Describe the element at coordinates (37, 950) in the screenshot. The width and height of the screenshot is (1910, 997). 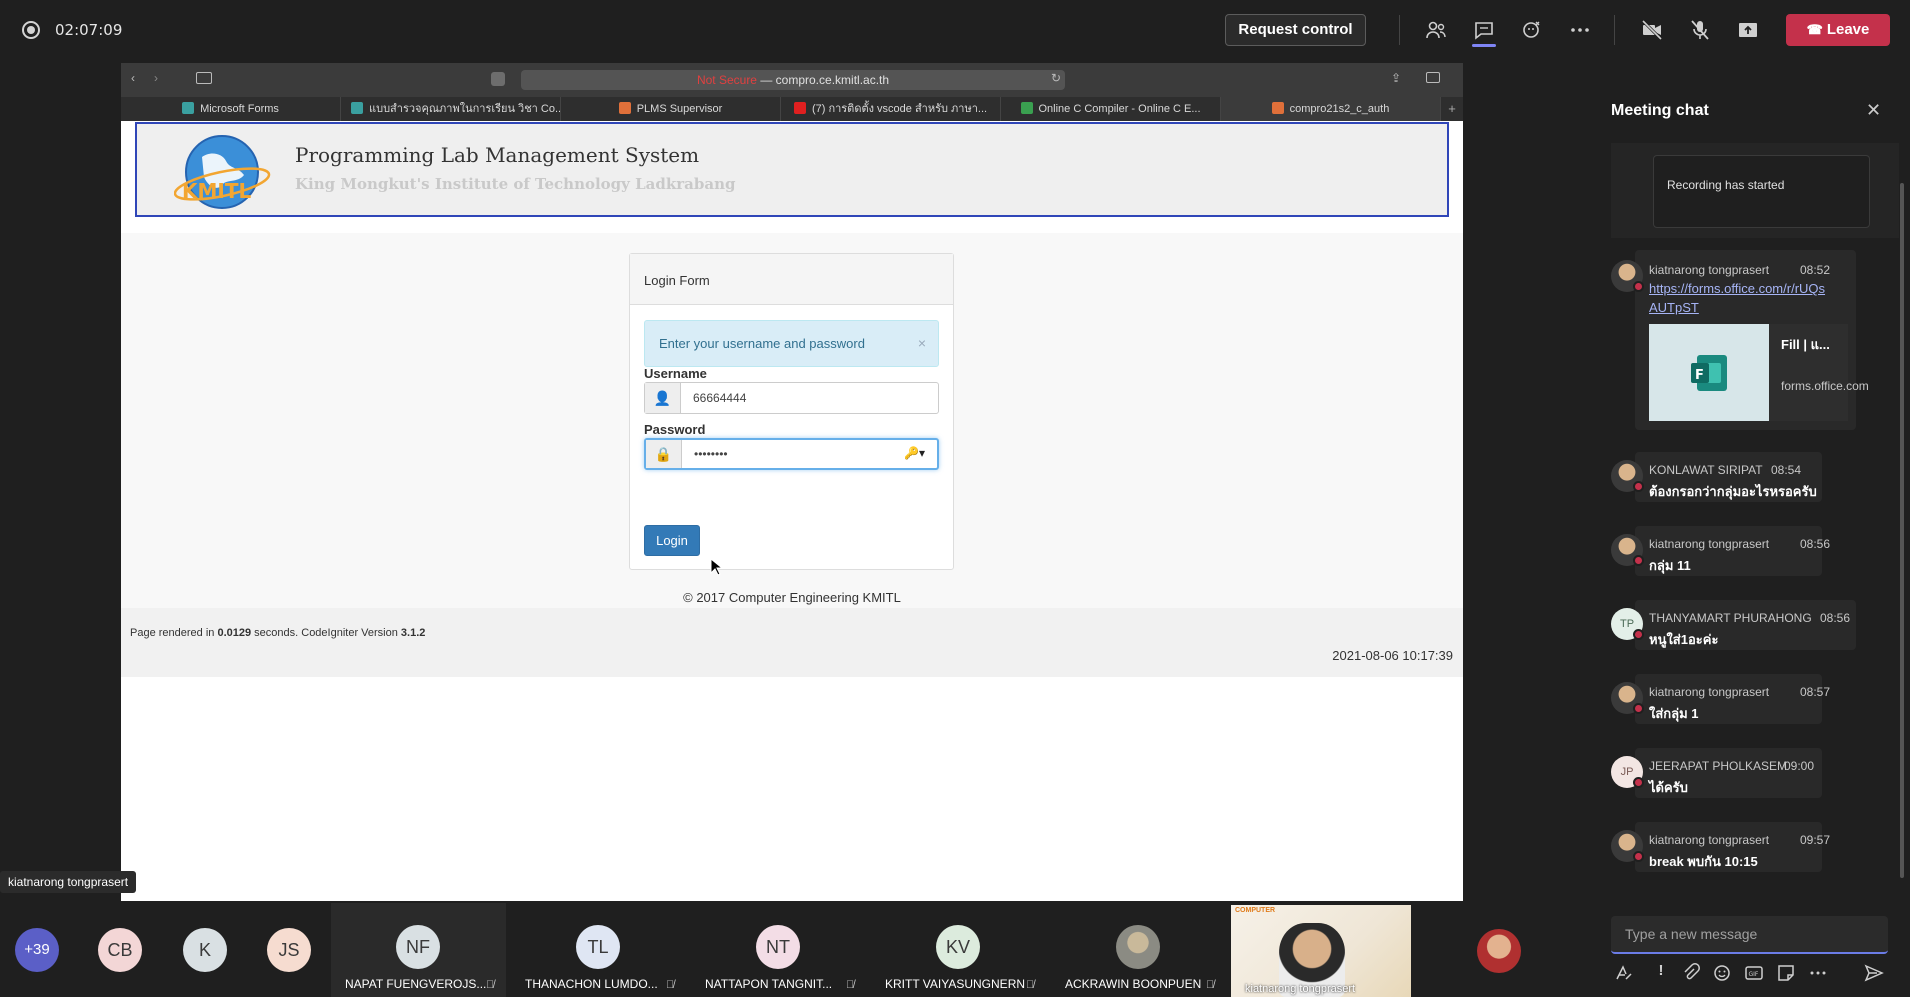
I see `more-participants-button: +39` at that location.